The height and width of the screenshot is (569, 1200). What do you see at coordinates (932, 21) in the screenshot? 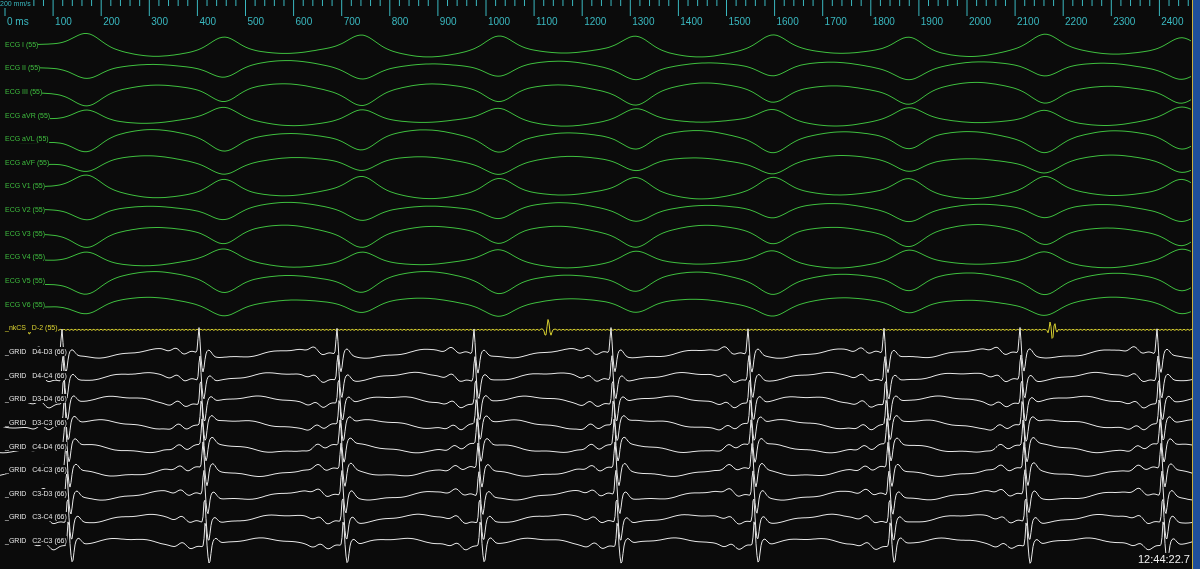
I see `time-label: 1900` at bounding box center [932, 21].